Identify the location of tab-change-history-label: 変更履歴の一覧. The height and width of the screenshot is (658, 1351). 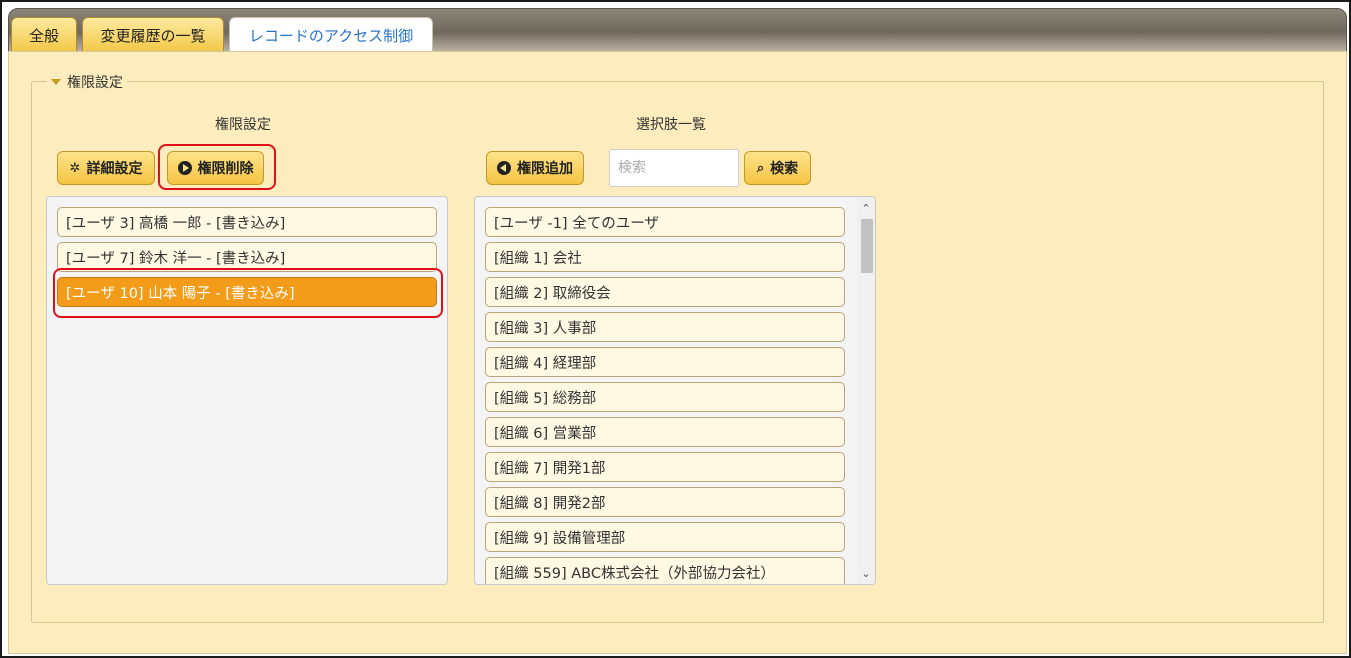
(153, 36).